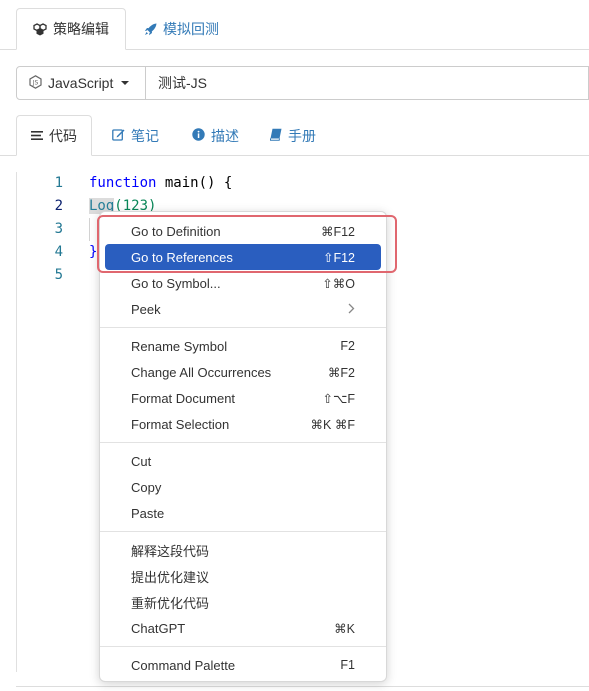 The image size is (589, 691). I want to click on menu-suggest-optimization: 提出优化建议, so click(243, 576).